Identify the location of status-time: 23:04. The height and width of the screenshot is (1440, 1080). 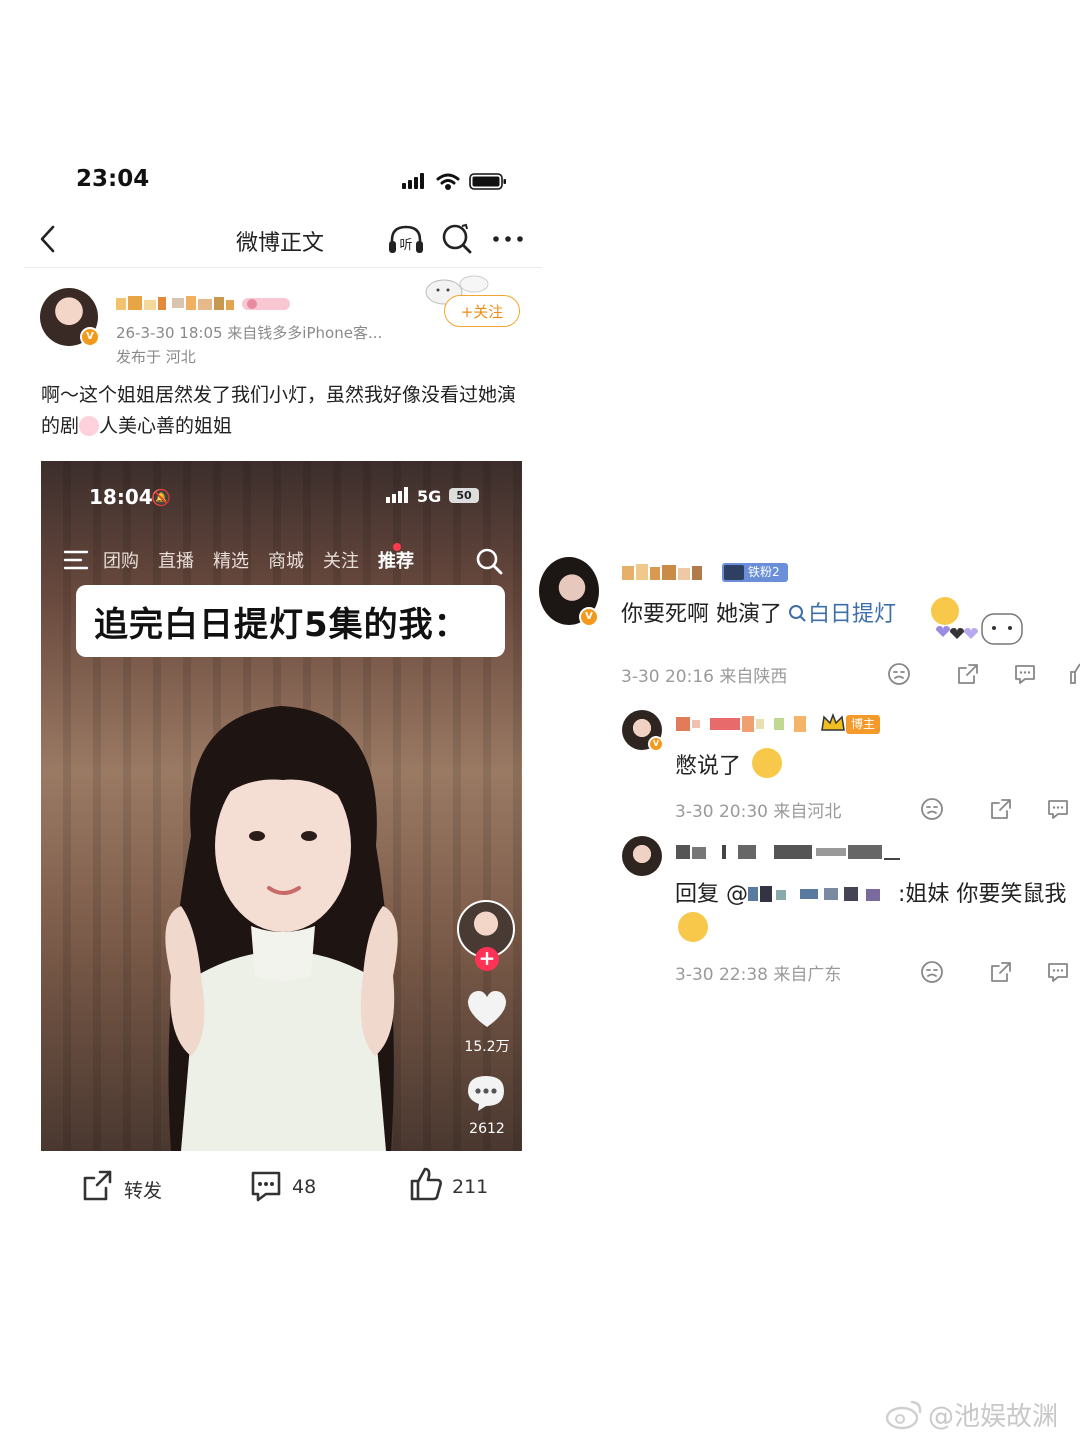
(113, 179).